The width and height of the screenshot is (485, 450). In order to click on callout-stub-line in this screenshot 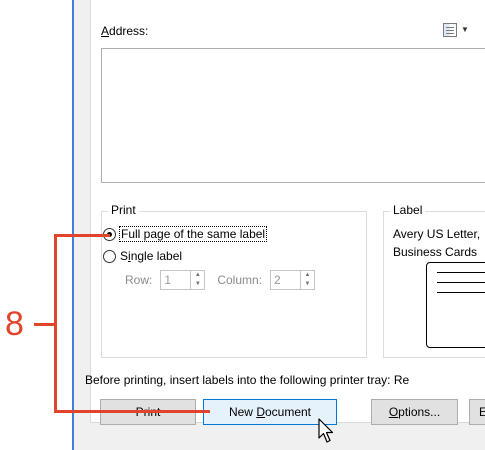, I will do `click(44, 324)`.